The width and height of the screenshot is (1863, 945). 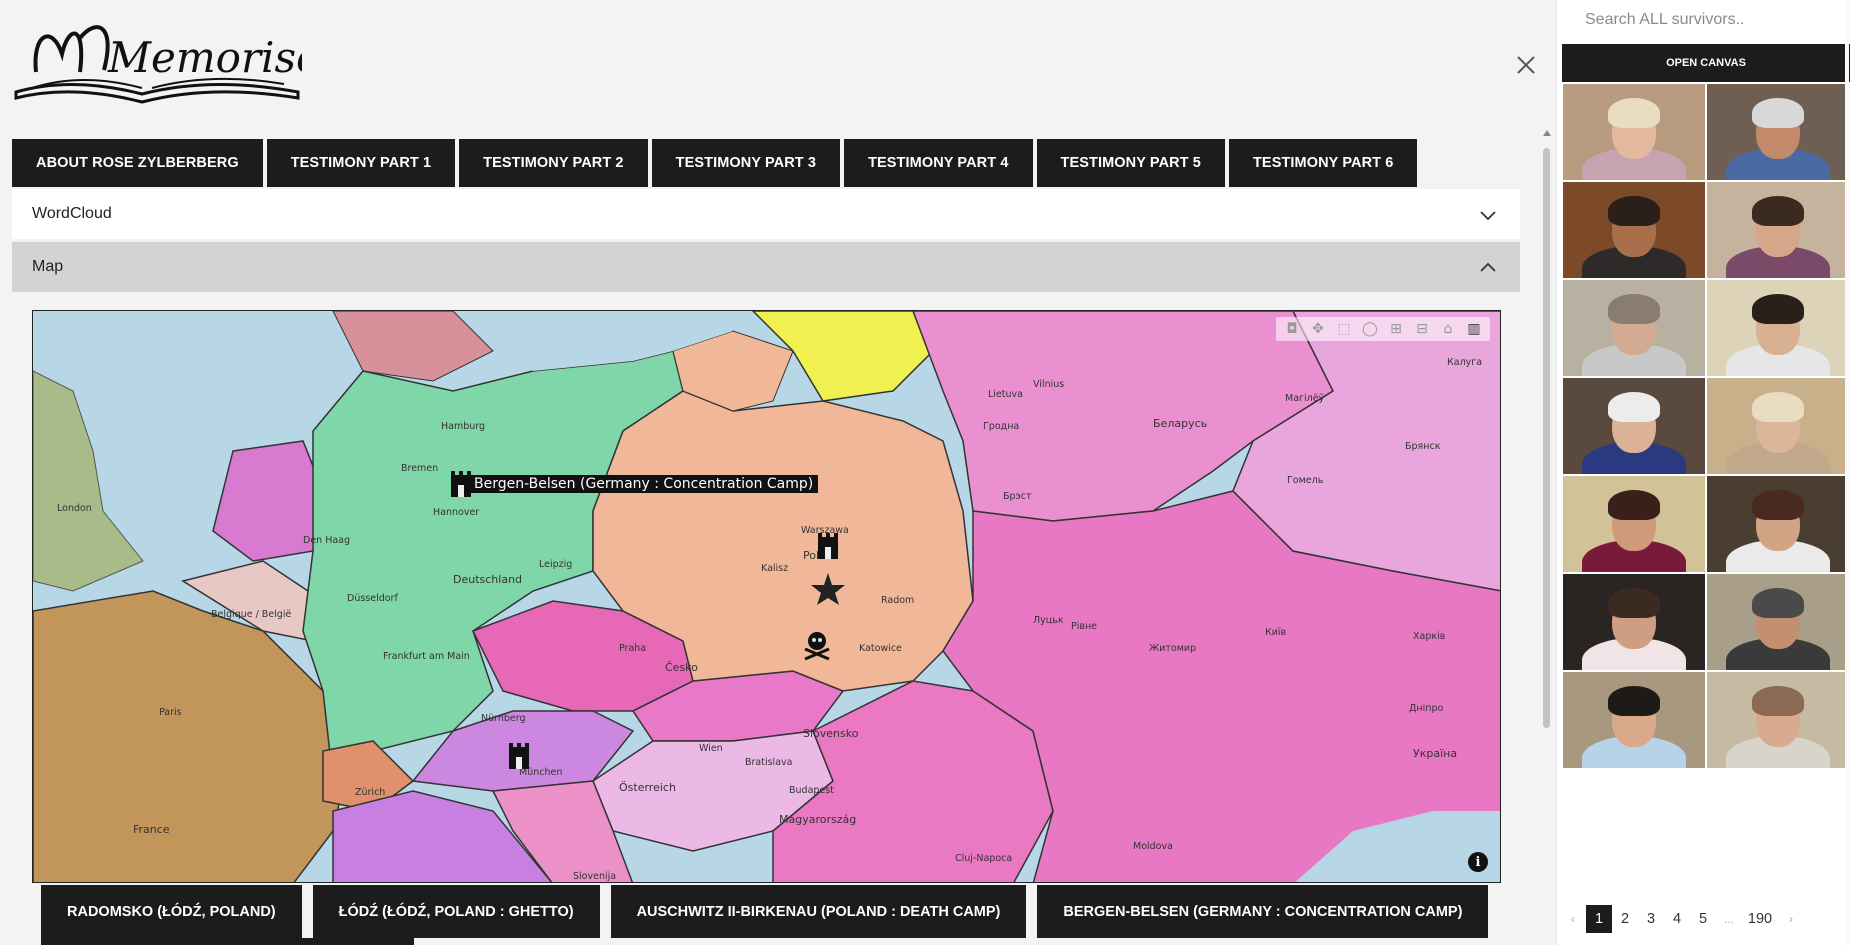 I want to click on survivor-search-input, so click(x=1710, y=20).